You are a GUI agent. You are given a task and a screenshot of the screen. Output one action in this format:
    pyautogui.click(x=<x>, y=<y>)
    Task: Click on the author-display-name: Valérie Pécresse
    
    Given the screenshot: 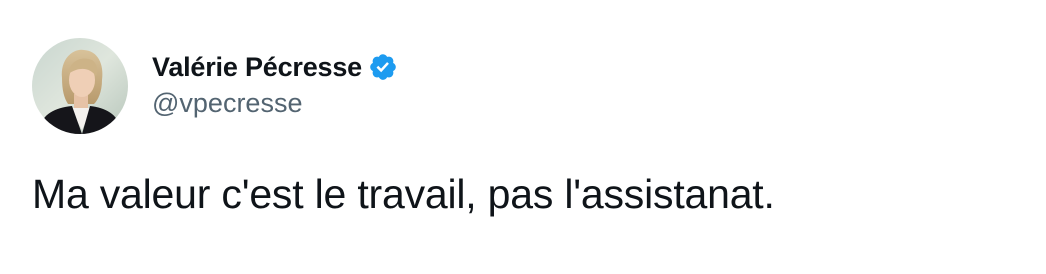 What is the action you would take?
    pyautogui.click(x=257, y=67)
    